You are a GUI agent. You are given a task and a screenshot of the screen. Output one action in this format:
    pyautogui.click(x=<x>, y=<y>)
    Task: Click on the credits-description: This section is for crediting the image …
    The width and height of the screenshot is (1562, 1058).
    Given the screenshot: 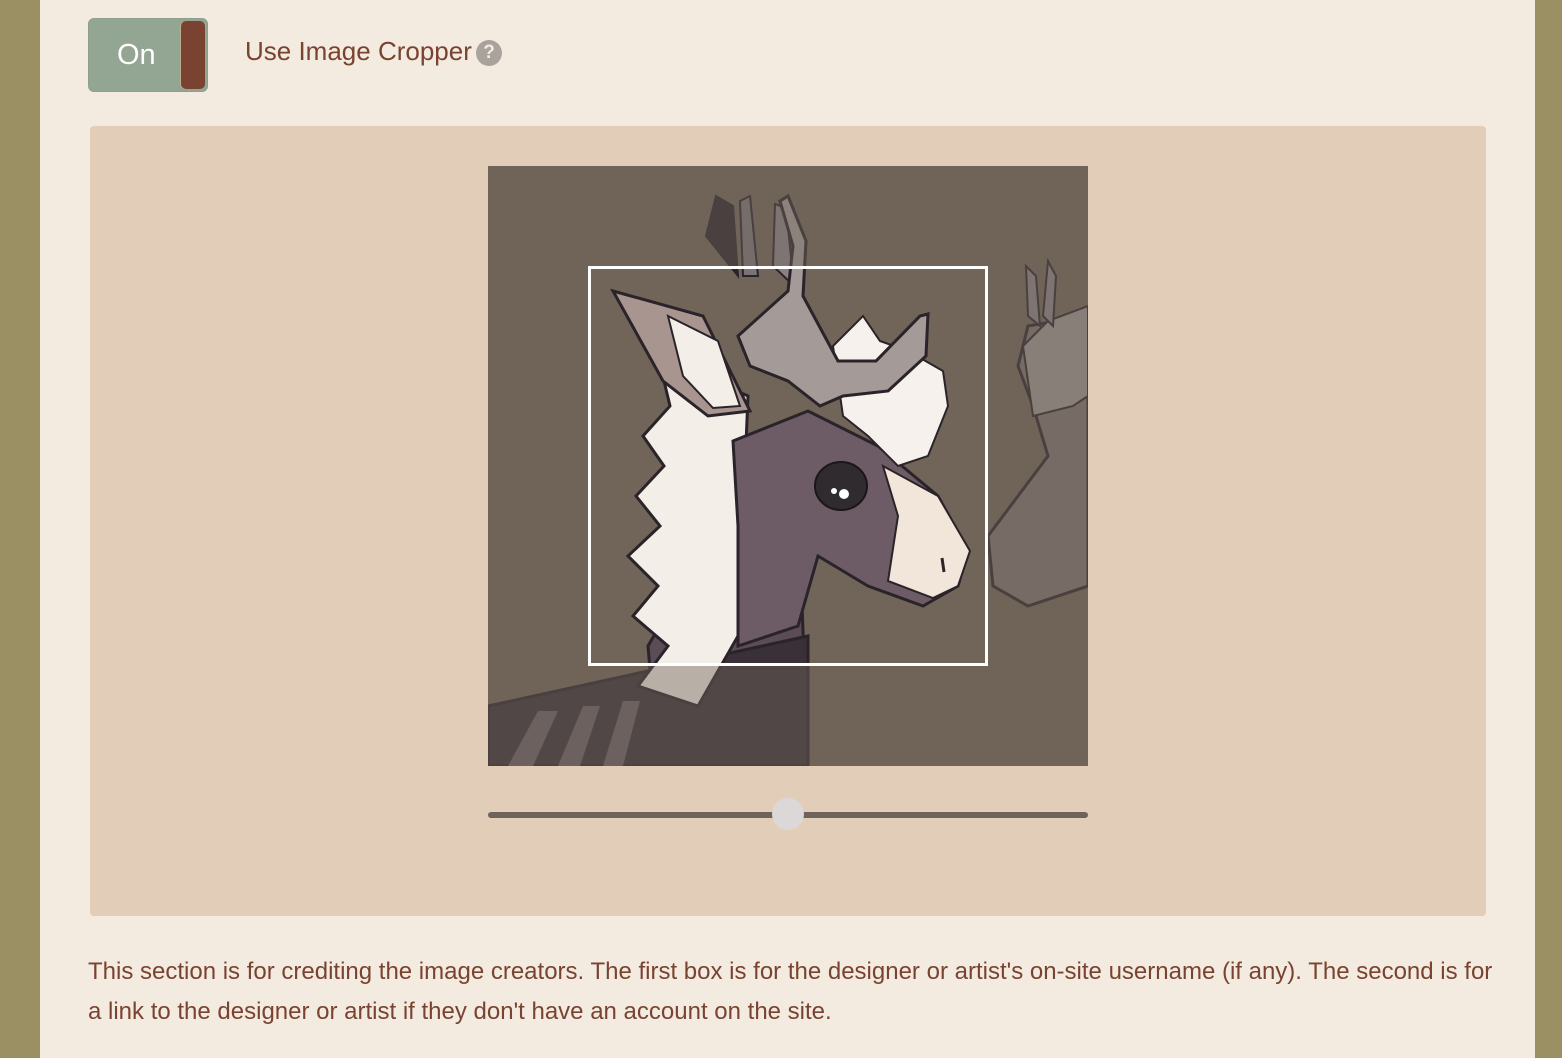 What is the action you would take?
    pyautogui.click(x=790, y=991)
    